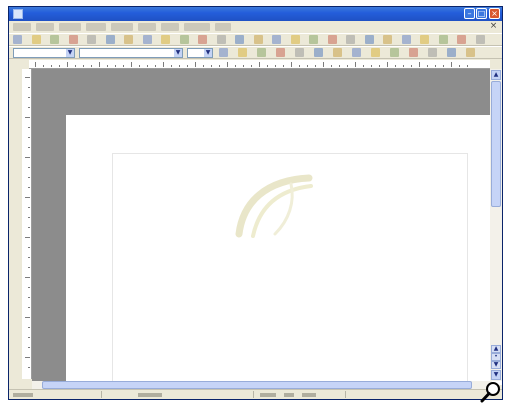  Describe the element at coordinates (451, 52) in the screenshot. I see `highlight-icon` at that location.